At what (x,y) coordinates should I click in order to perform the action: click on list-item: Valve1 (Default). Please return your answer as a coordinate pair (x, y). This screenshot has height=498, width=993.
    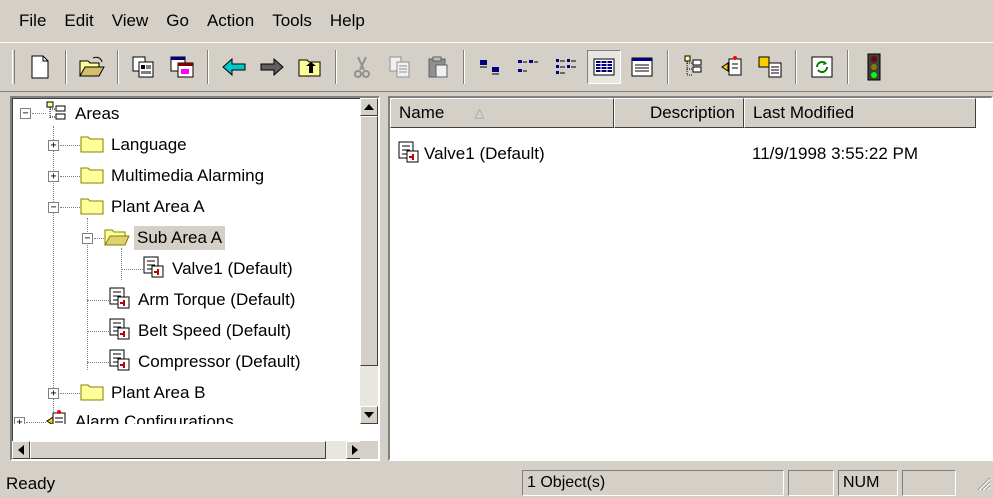
    Looking at the image, I should click on (471, 154).